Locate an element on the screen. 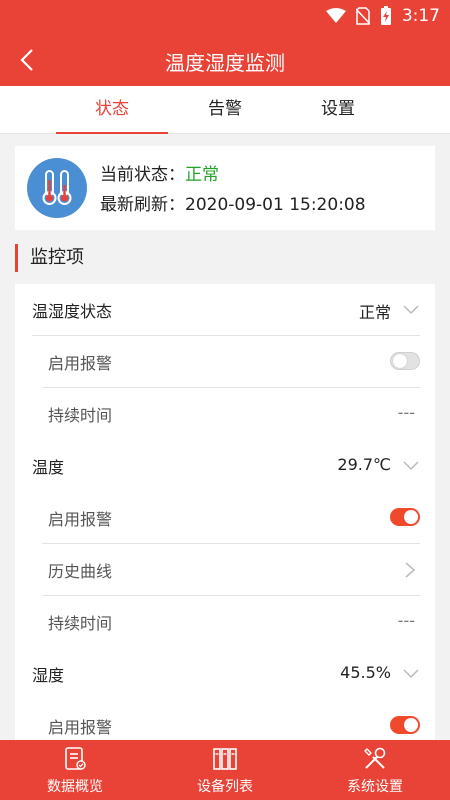  list-item-humidity: 湿度 45.5% is located at coordinates (225, 674).